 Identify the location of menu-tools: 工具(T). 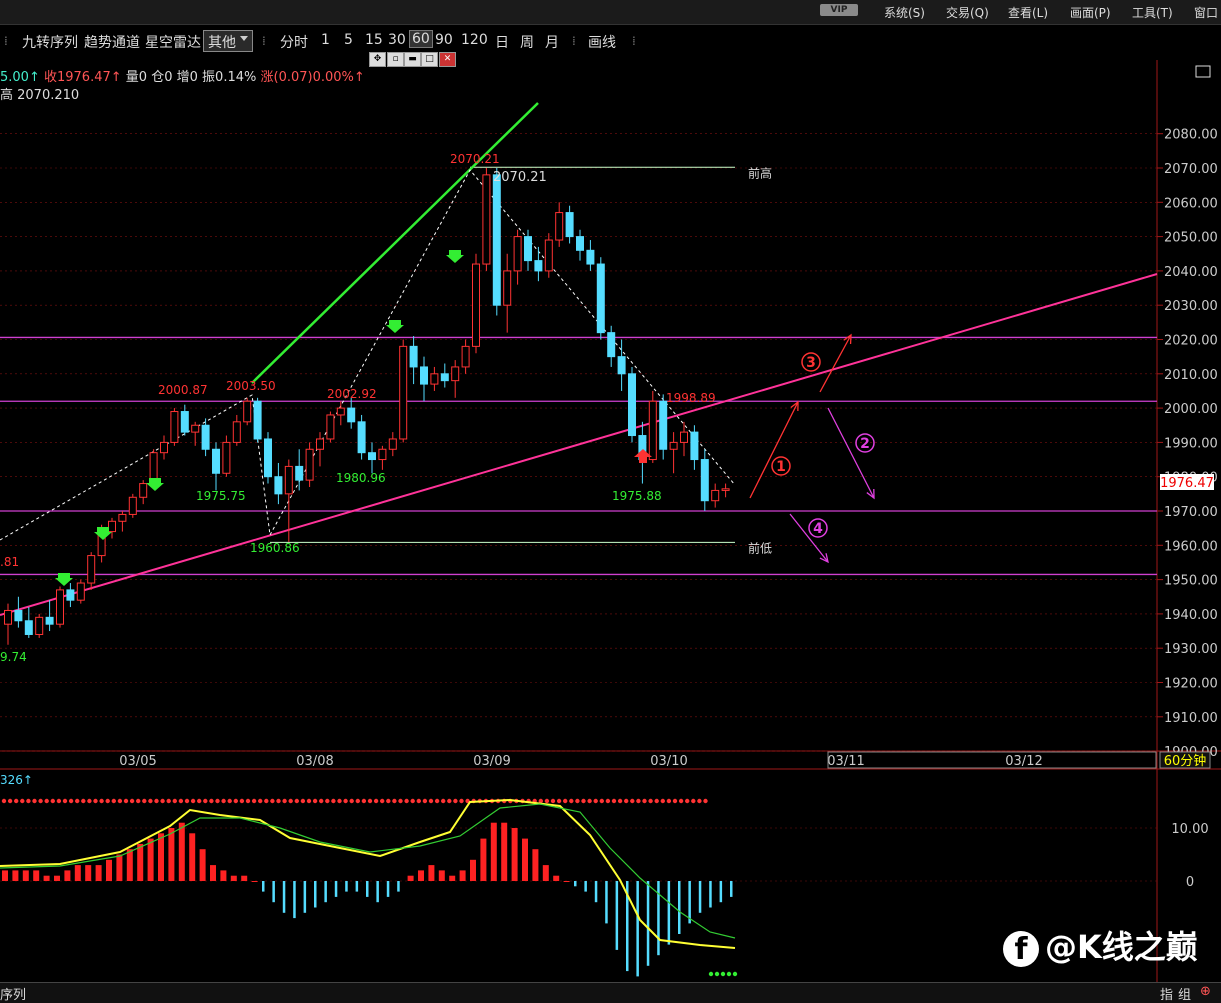
(1152, 12).